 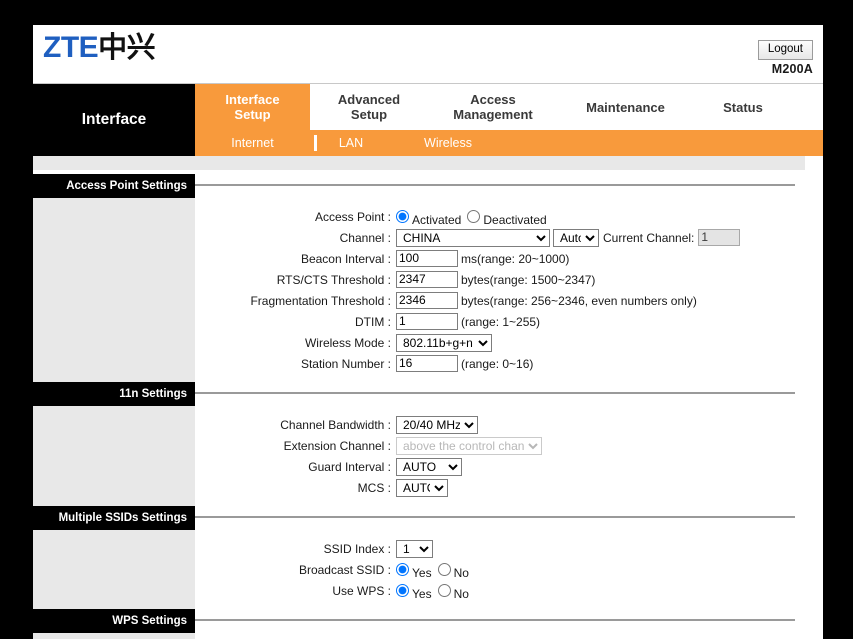 I want to click on field-beacon-interval, so click(x=427, y=258).